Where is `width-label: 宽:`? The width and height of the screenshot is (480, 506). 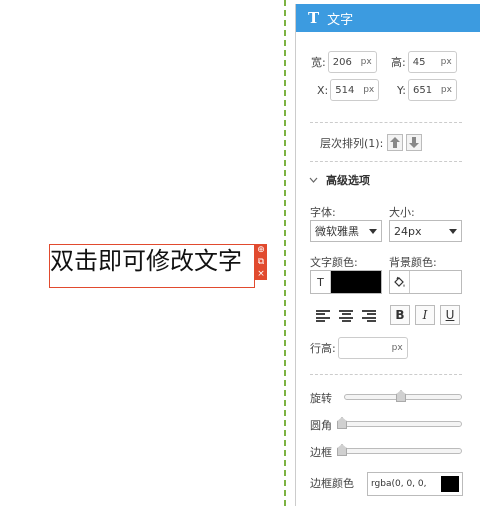 width-label: 宽: is located at coordinates (318, 62).